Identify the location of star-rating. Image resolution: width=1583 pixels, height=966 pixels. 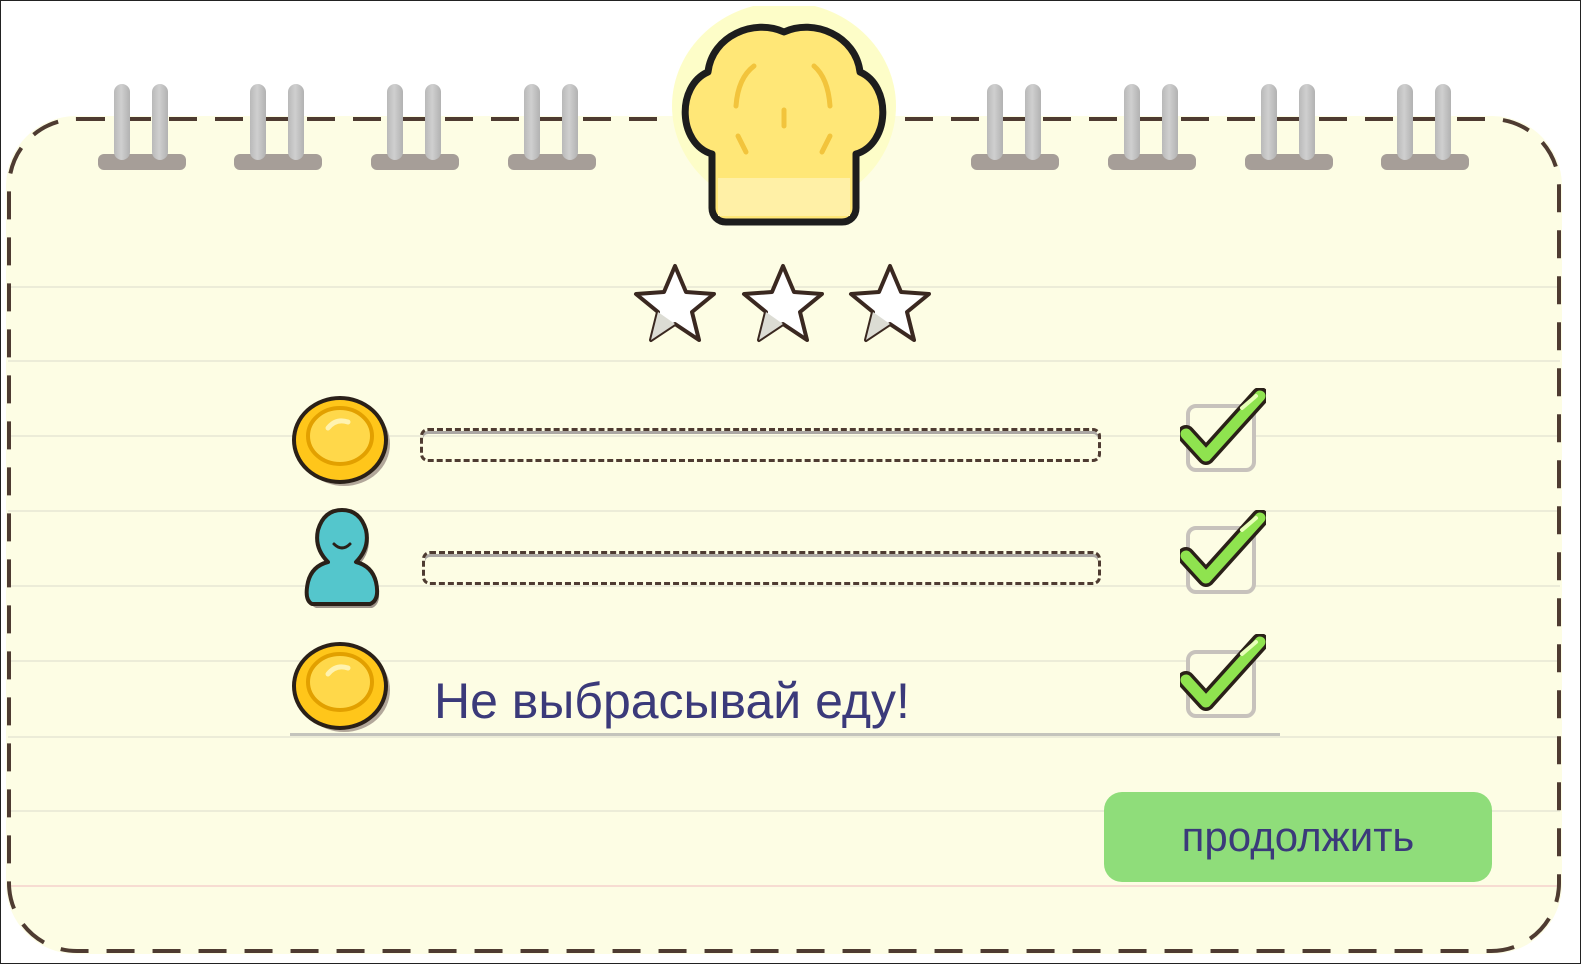
(782, 303).